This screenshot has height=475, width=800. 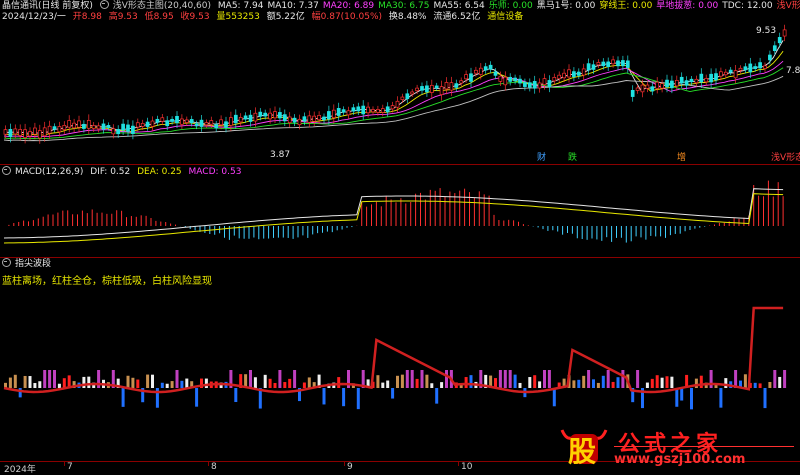 What do you see at coordinates (280, 155) in the screenshot?
I see `price-low-label: 3.87` at bounding box center [280, 155].